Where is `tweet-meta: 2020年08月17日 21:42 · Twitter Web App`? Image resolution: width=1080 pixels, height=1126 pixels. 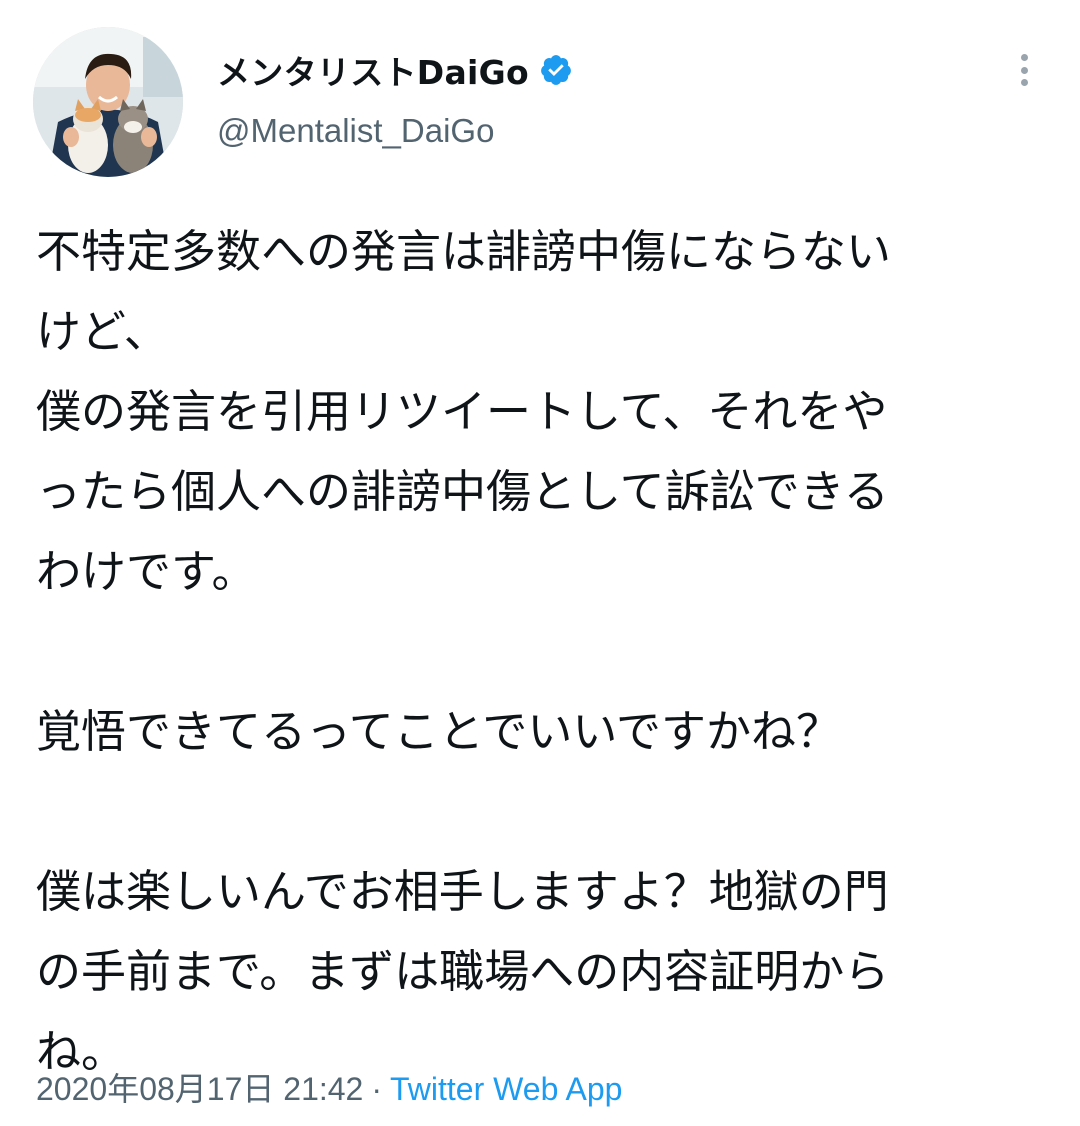 tweet-meta: 2020年08月17日 21:42 · Twitter Web App is located at coordinates (329, 1087).